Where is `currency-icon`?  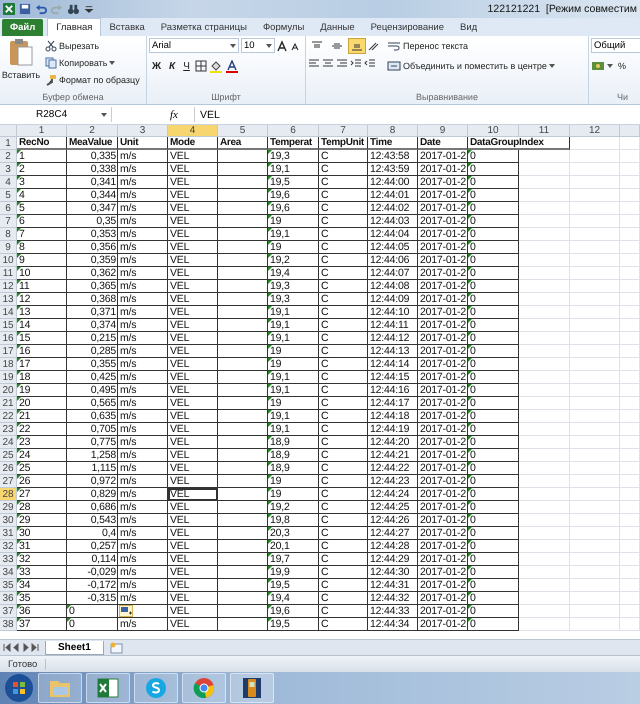
currency-icon is located at coordinates (598, 66).